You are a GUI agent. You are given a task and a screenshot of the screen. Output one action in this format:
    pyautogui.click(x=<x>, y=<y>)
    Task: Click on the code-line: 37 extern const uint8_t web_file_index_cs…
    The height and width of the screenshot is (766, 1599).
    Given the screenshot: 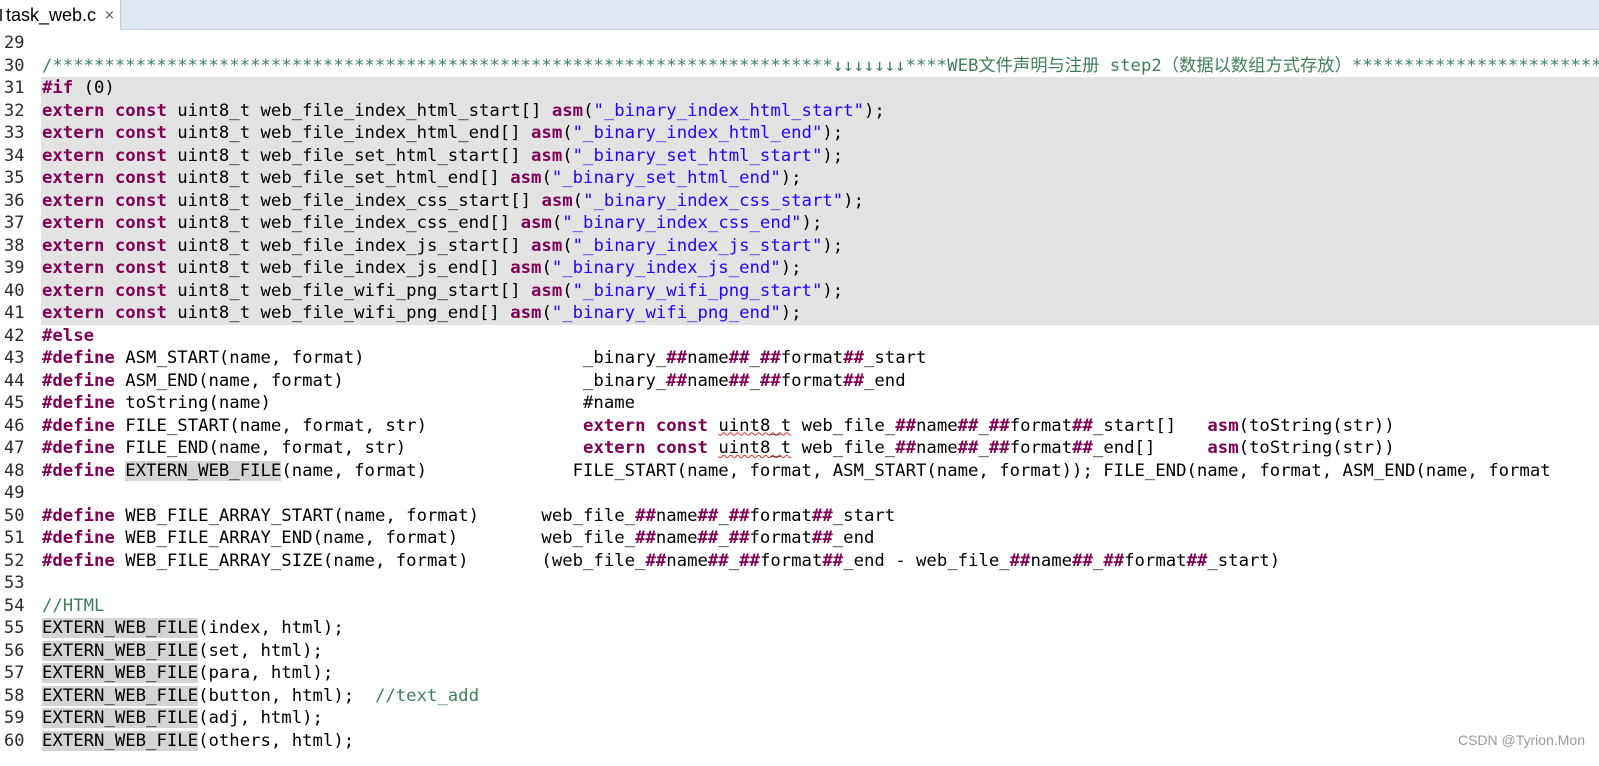 What is the action you would take?
    pyautogui.click(x=799, y=223)
    